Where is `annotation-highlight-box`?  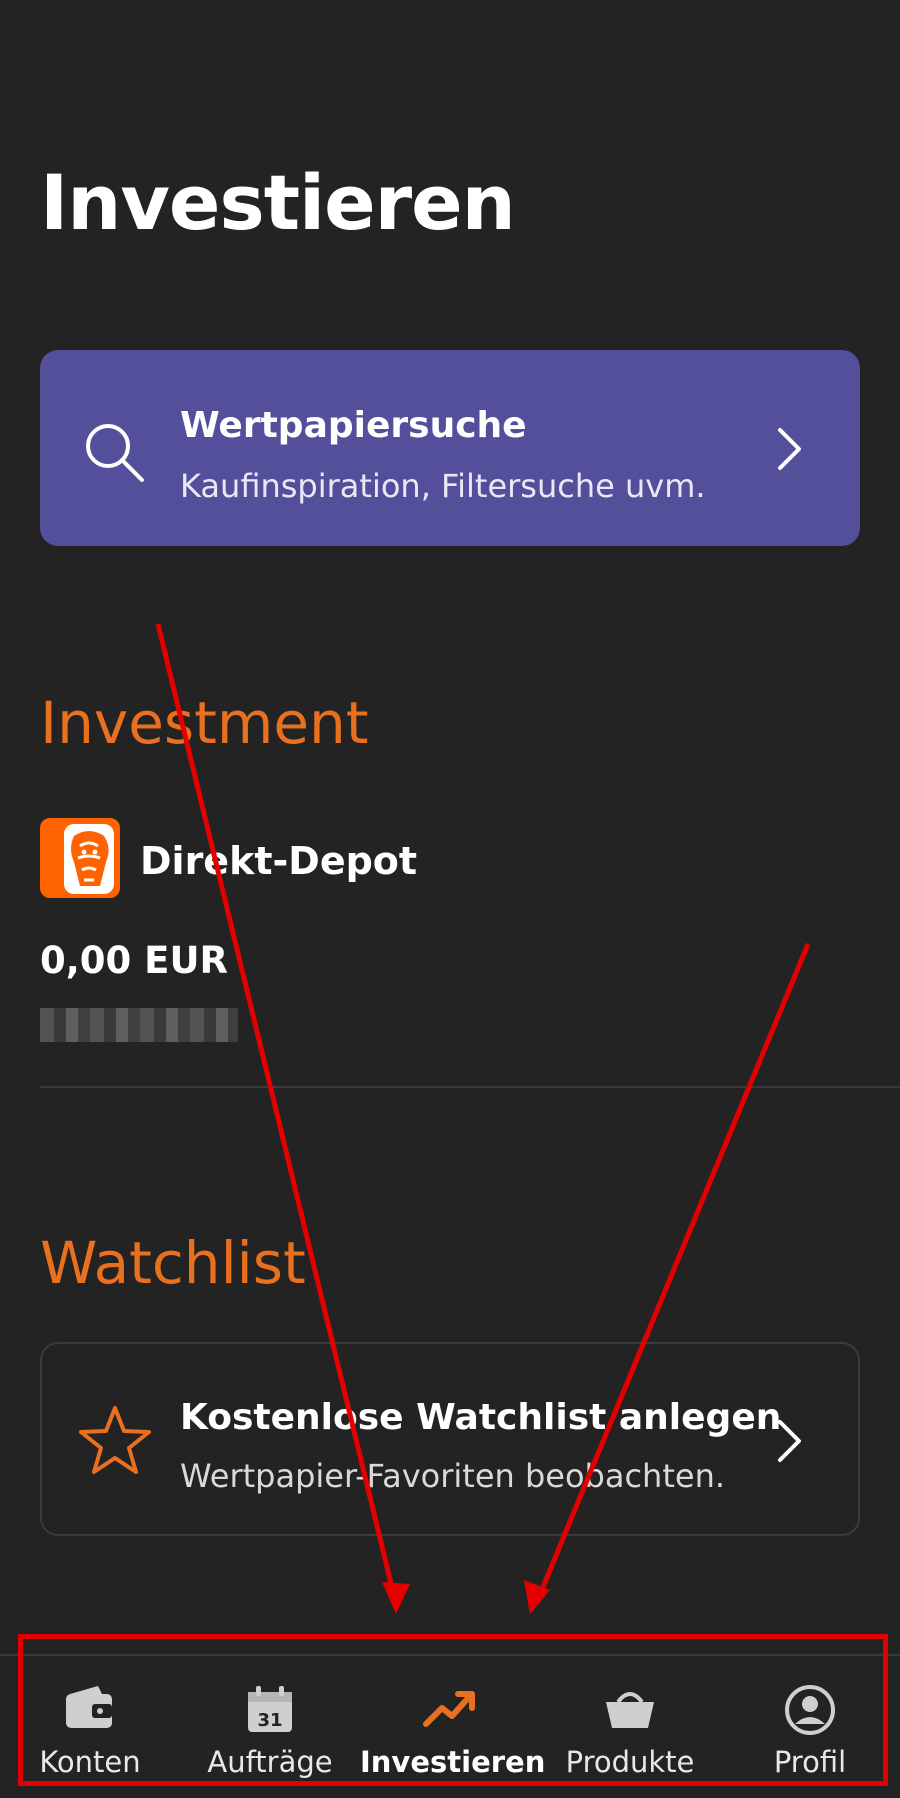
annotation-highlight-box is located at coordinates (453, 1710).